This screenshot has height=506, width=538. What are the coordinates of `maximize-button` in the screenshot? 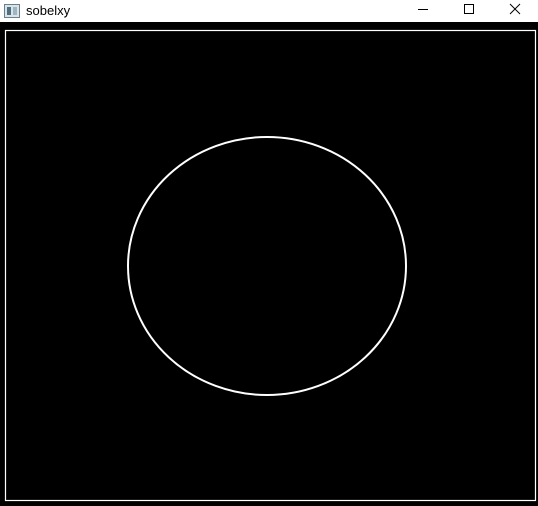 It's located at (469, 11).